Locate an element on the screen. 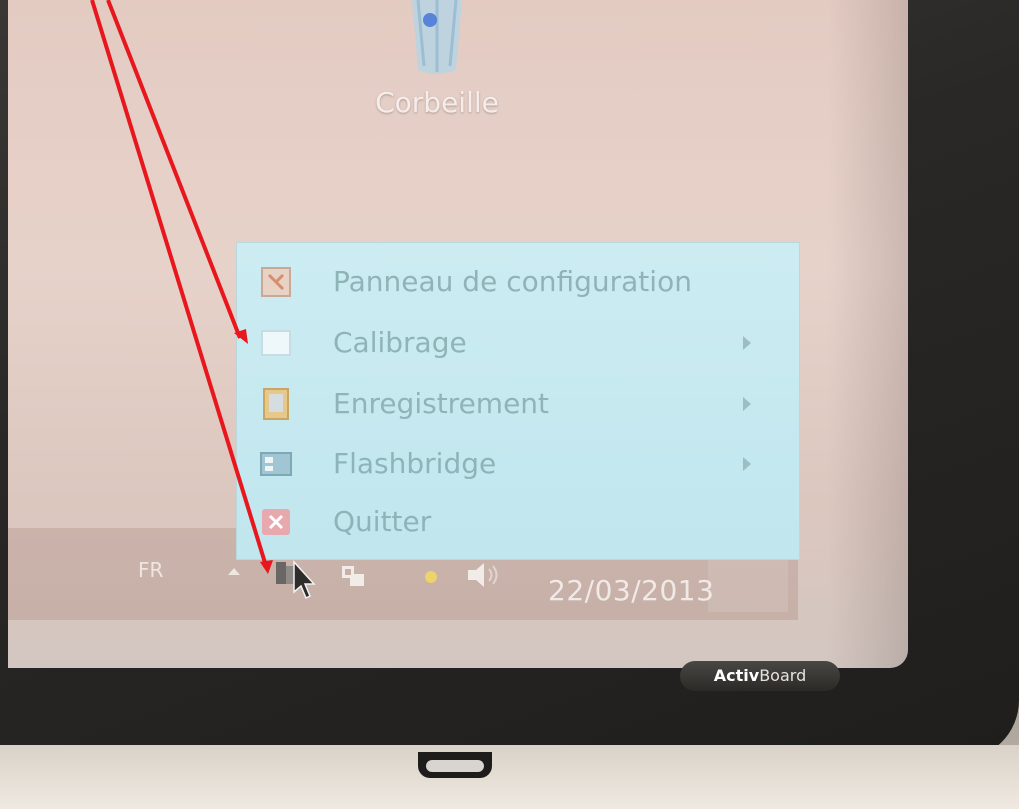  annotation-arrowhead-tray is located at coordinates (266, 567).